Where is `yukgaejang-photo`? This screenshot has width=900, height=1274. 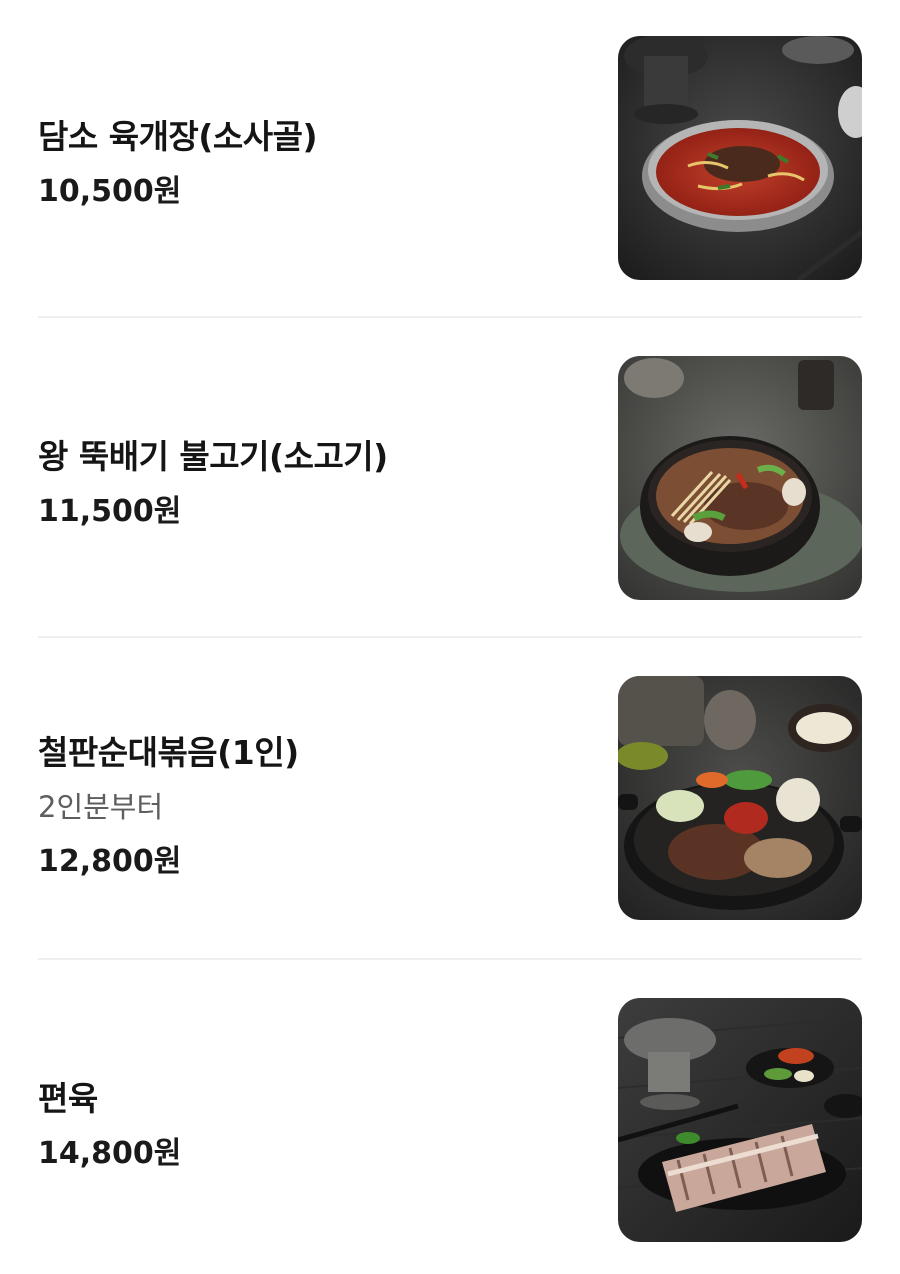 yukgaejang-photo is located at coordinates (740, 158).